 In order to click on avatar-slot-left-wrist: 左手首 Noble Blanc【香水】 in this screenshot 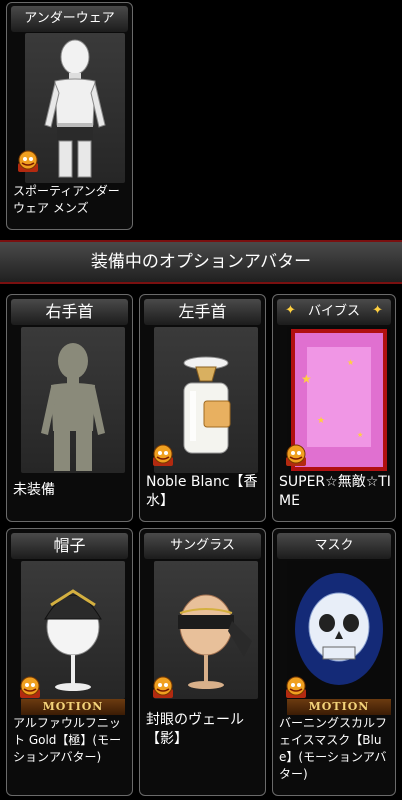, I will do `click(202, 408)`.